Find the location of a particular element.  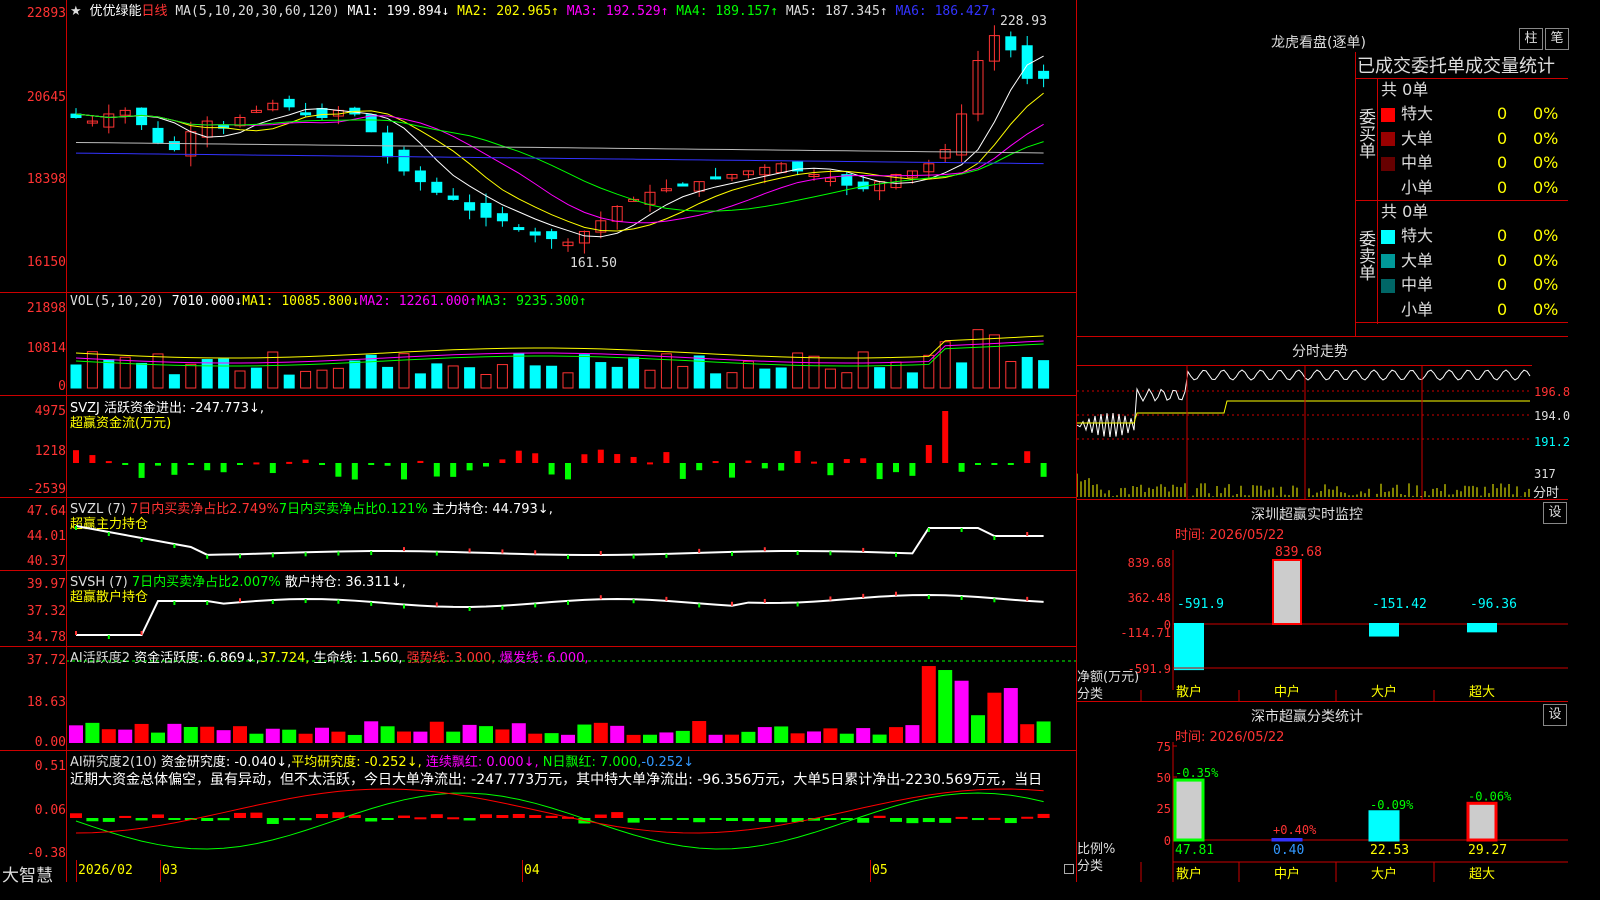

classify-axis-label: 75 is located at coordinates (1164, 747).